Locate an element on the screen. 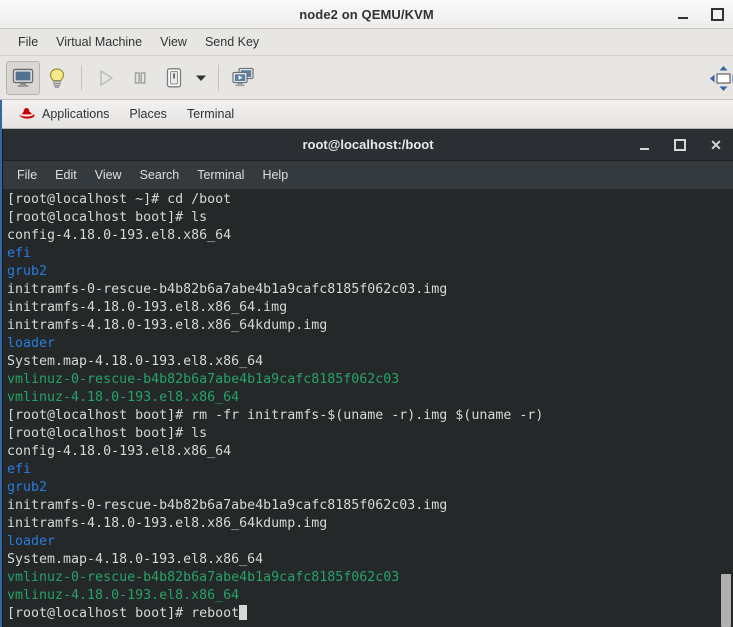 Image resolution: width=733 pixels, height=627 pixels. vm-toolbar is located at coordinates (366, 78).